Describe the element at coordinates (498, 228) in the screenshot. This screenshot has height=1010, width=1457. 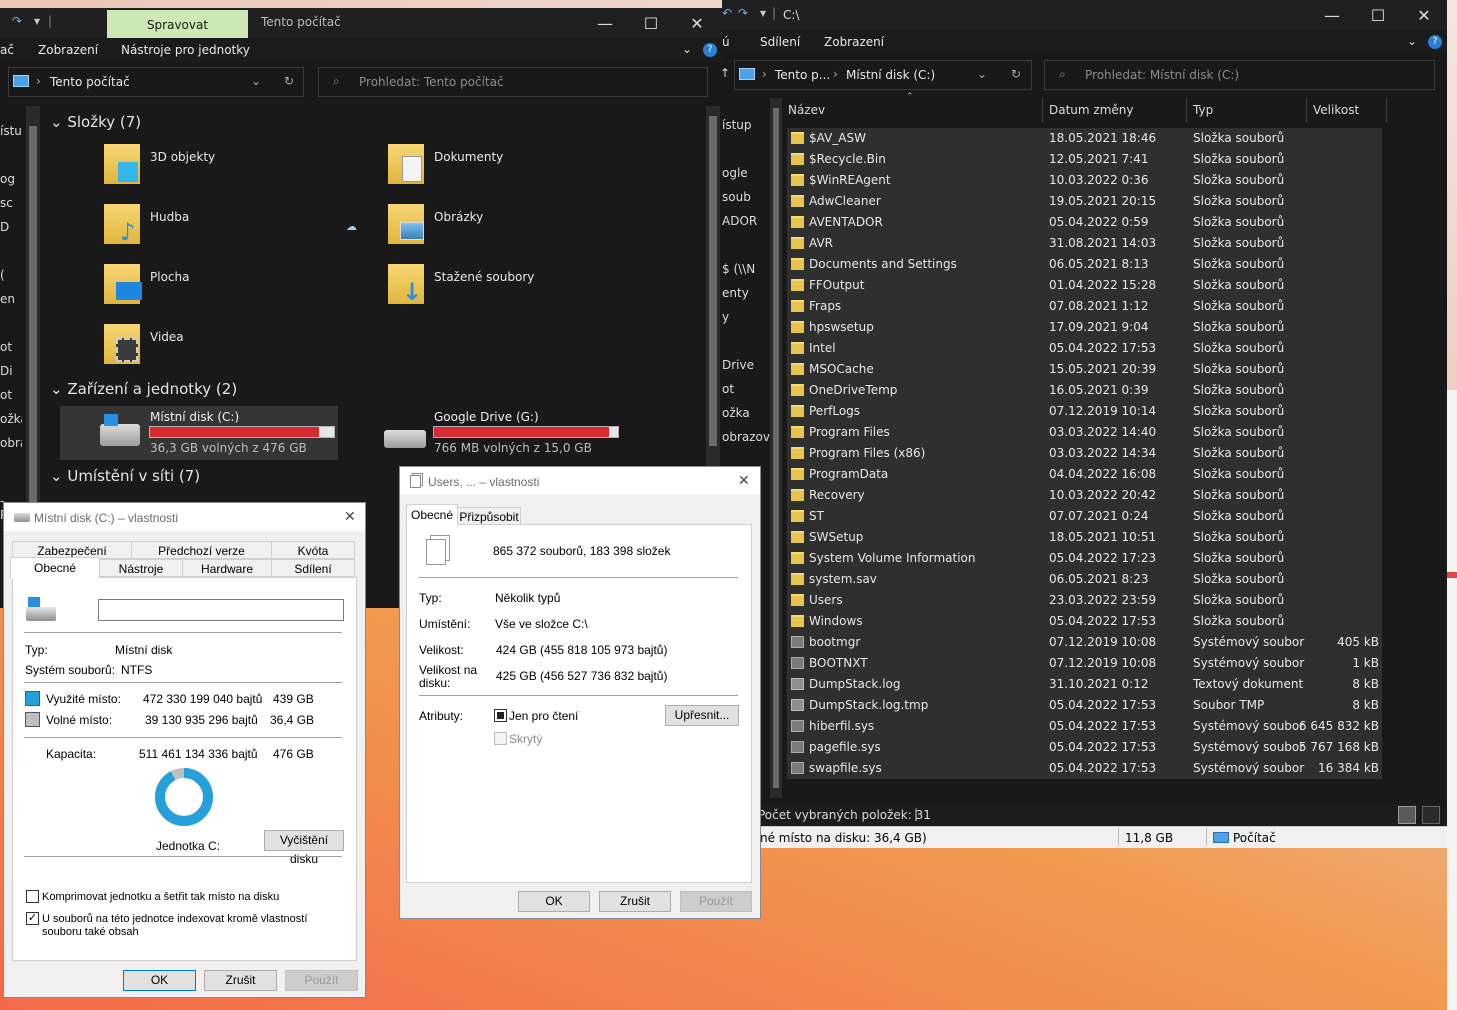
I see `folder-pictures: Obrázky` at that location.